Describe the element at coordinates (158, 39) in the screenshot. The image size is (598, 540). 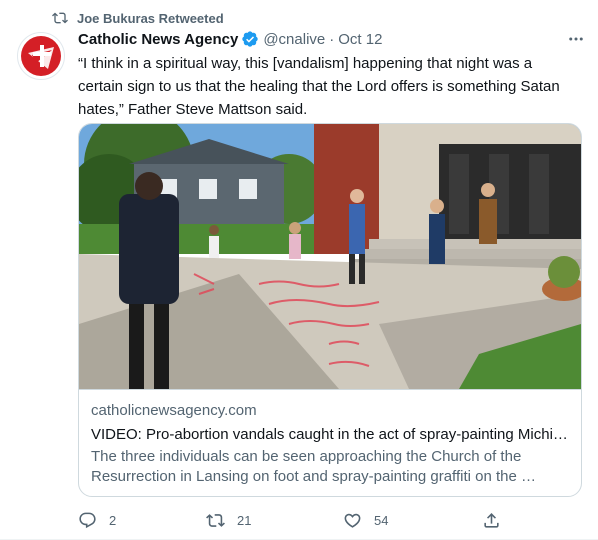
I see `author-display-name: Catholic News Agency` at that location.